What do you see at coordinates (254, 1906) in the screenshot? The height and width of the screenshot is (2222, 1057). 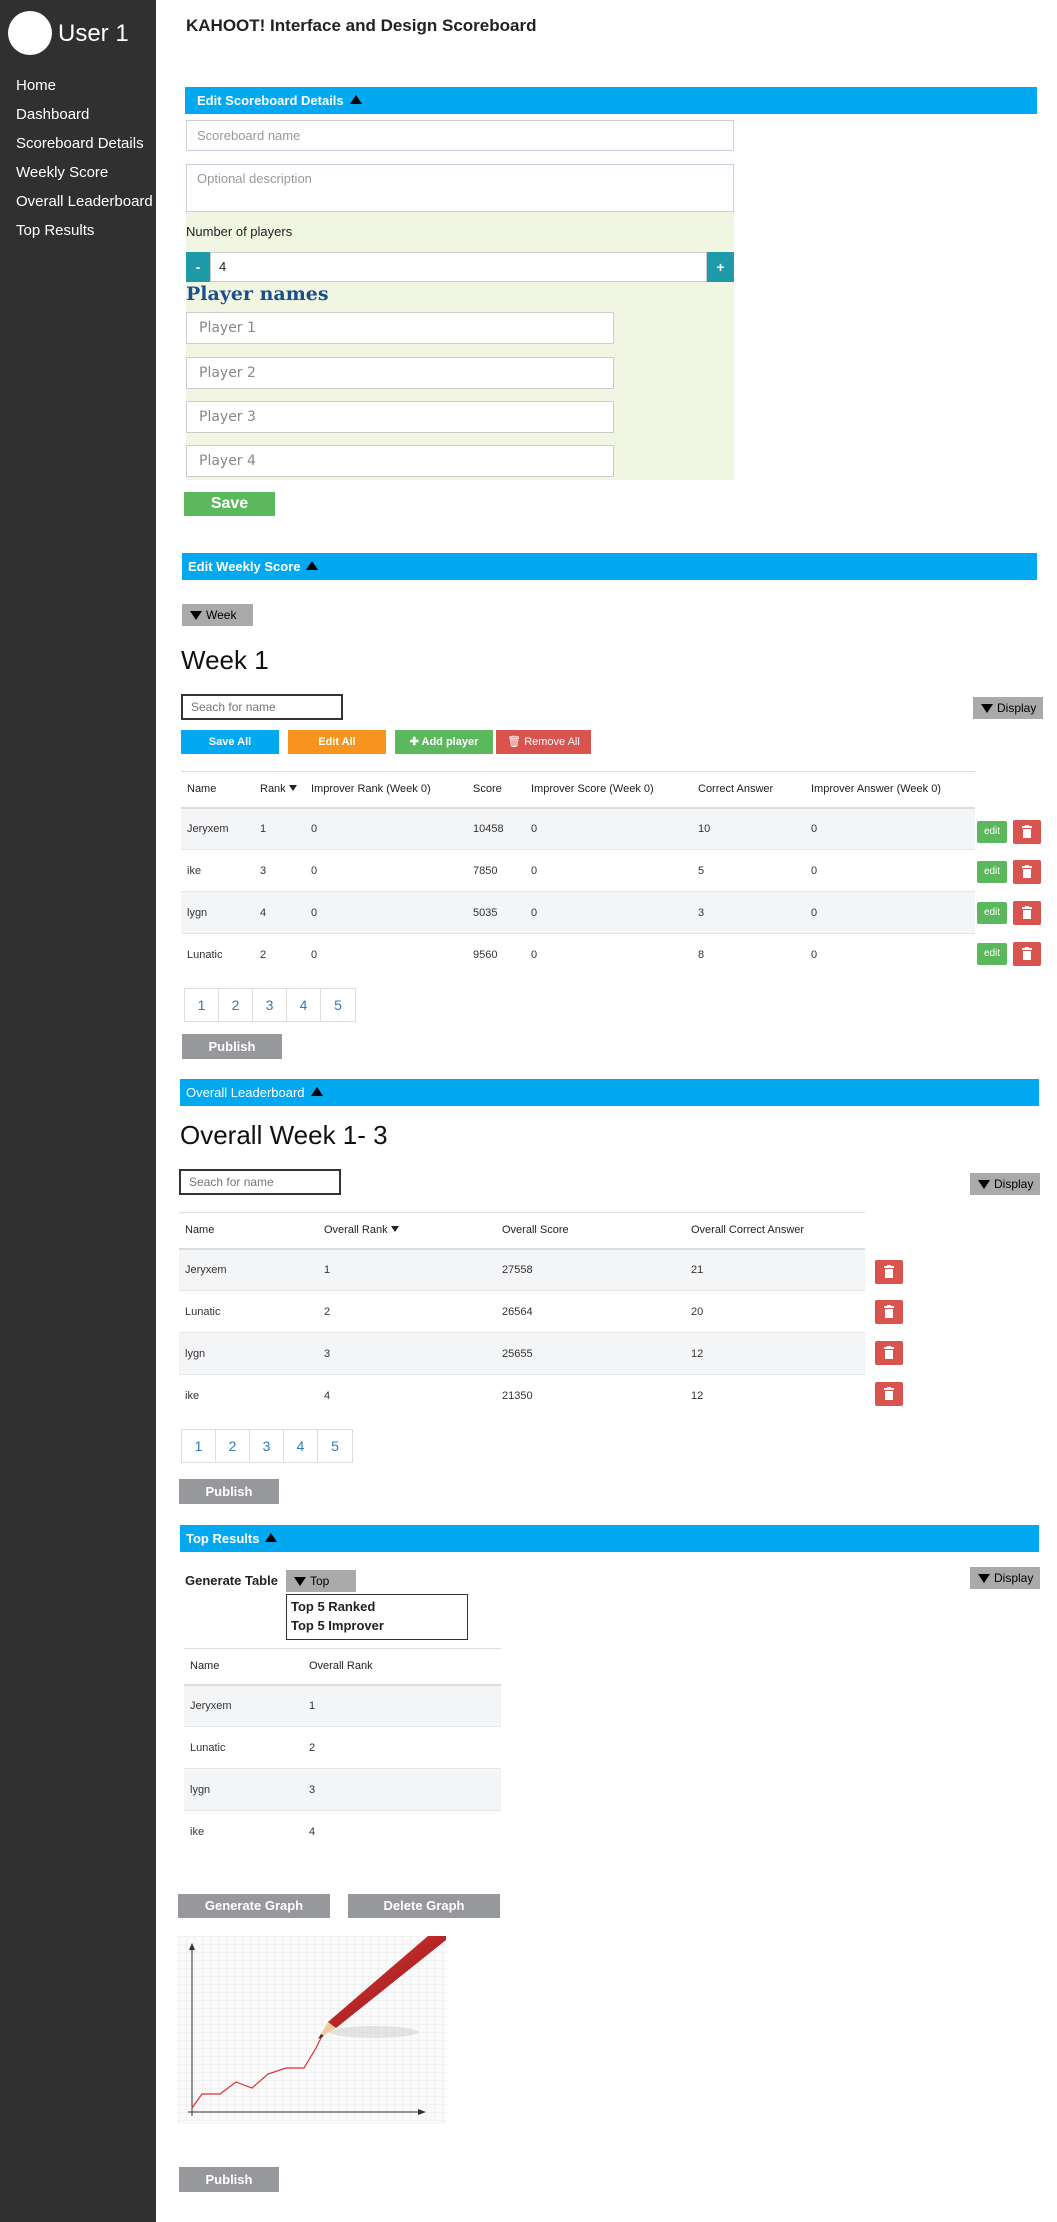 I see `generate-graph-button: Generate Graph` at bounding box center [254, 1906].